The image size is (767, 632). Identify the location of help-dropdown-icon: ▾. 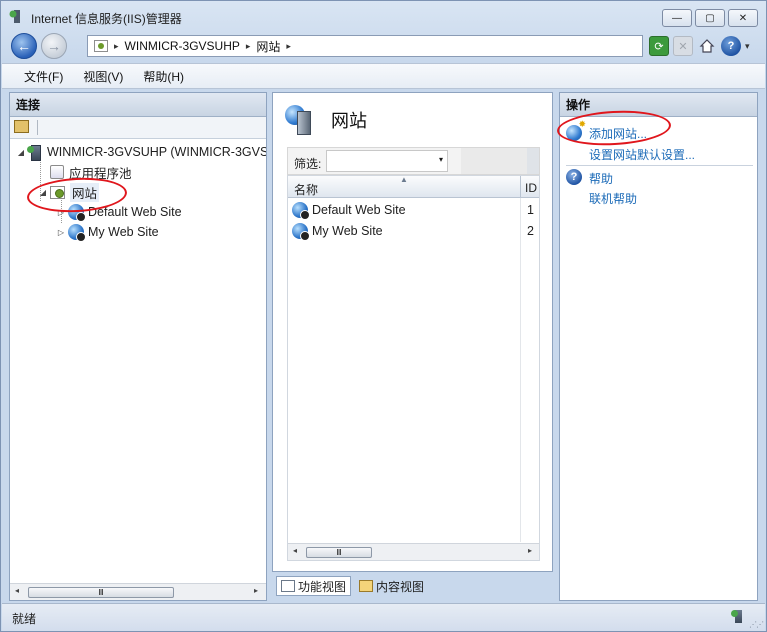
(747, 46).